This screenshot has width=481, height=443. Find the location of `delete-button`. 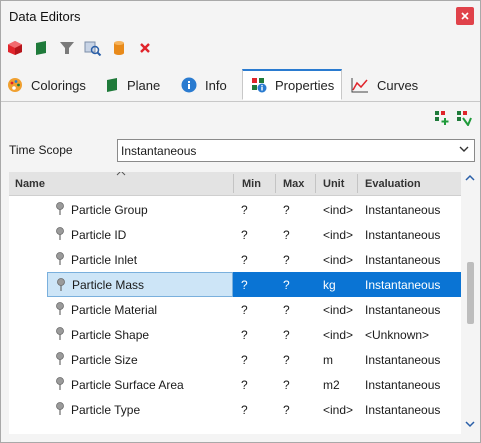

delete-button is located at coordinates (145, 48).